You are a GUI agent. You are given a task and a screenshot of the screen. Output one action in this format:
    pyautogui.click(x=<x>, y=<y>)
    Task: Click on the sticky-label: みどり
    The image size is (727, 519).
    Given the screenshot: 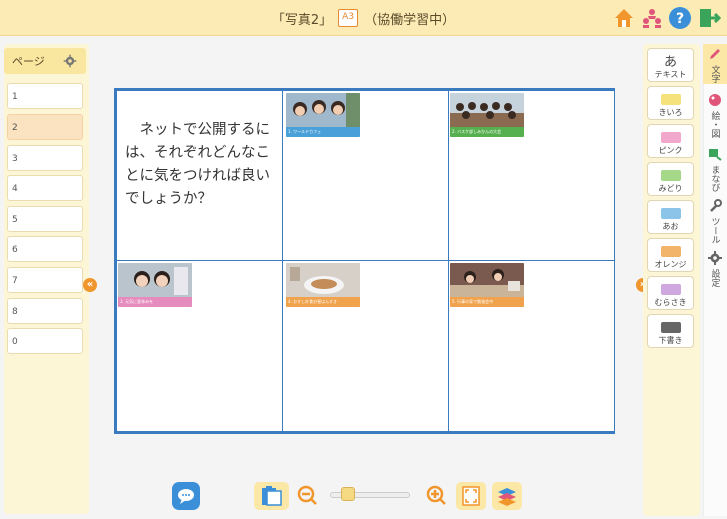 What is the action you would take?
    pyautogui.click(x=670, y=188)
    